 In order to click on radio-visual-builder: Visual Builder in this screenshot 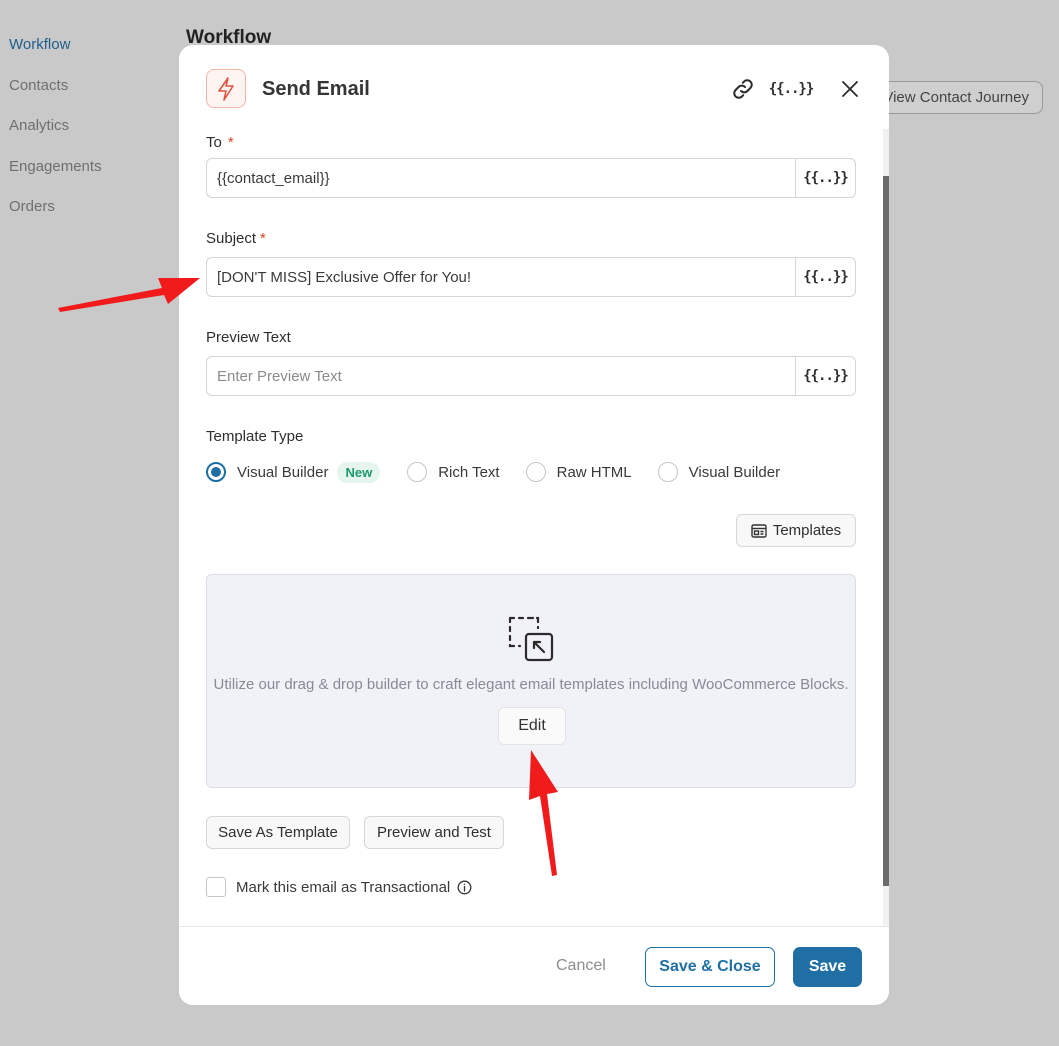, I will do `click(719, 472)`.